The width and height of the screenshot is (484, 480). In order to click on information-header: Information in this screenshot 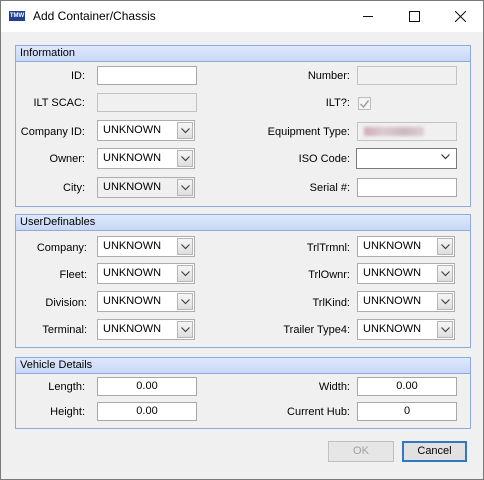, I will do `click(243, 54)`.